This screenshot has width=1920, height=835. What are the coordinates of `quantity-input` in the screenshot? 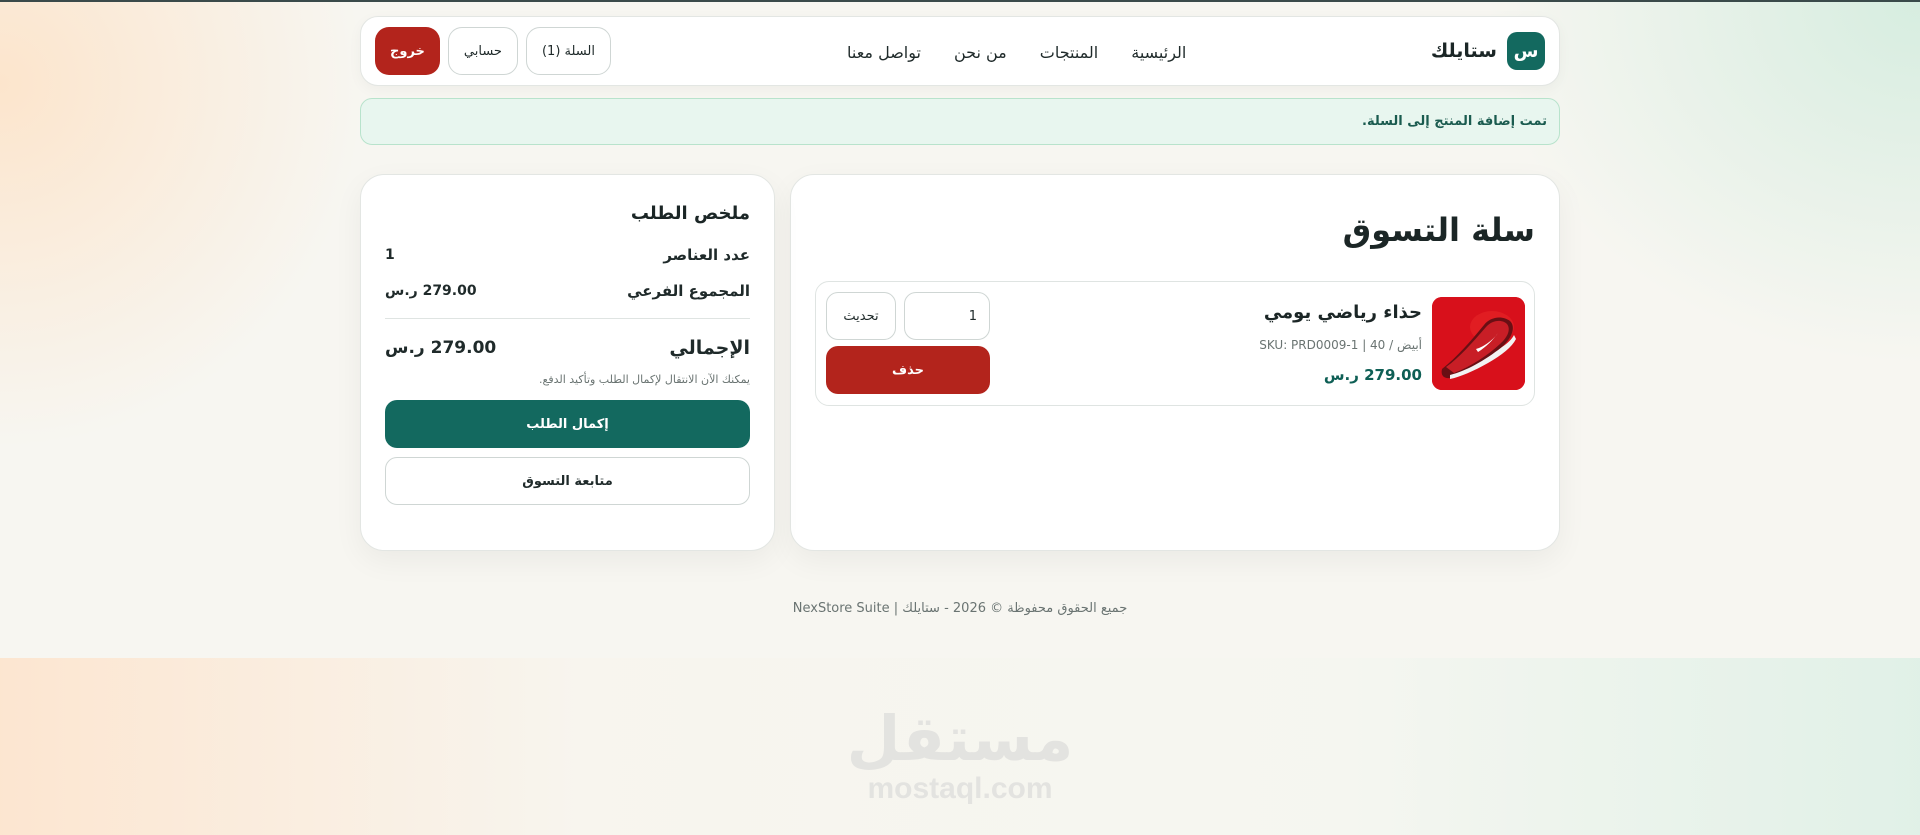 It's located at (947, 316).